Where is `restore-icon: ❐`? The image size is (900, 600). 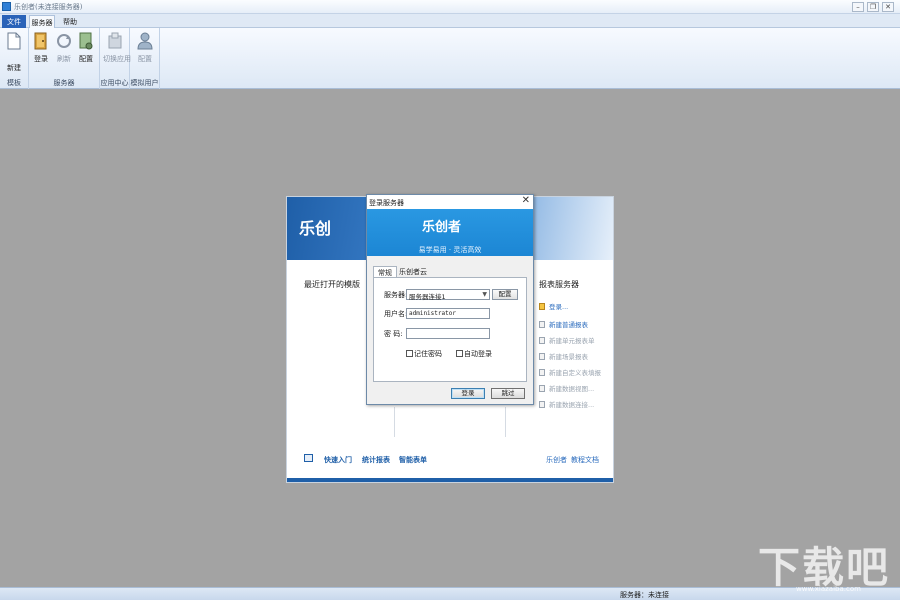
restore-icon: ❐ is located at coordinates (873, 7).